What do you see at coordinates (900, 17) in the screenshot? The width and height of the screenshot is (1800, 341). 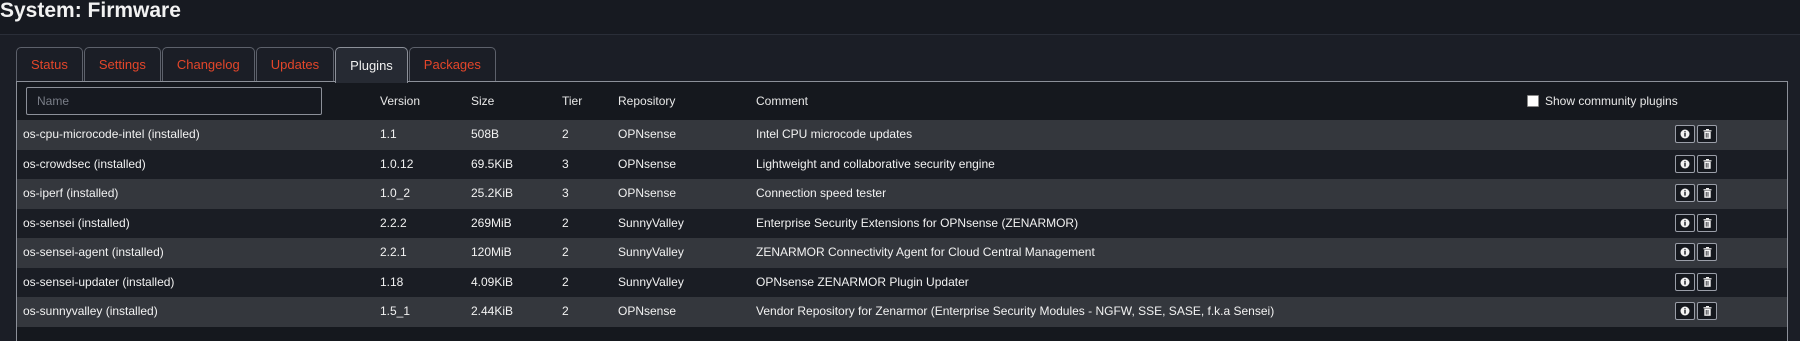 I see `page-header: System: Firmware` at bounding box center [900, 17].